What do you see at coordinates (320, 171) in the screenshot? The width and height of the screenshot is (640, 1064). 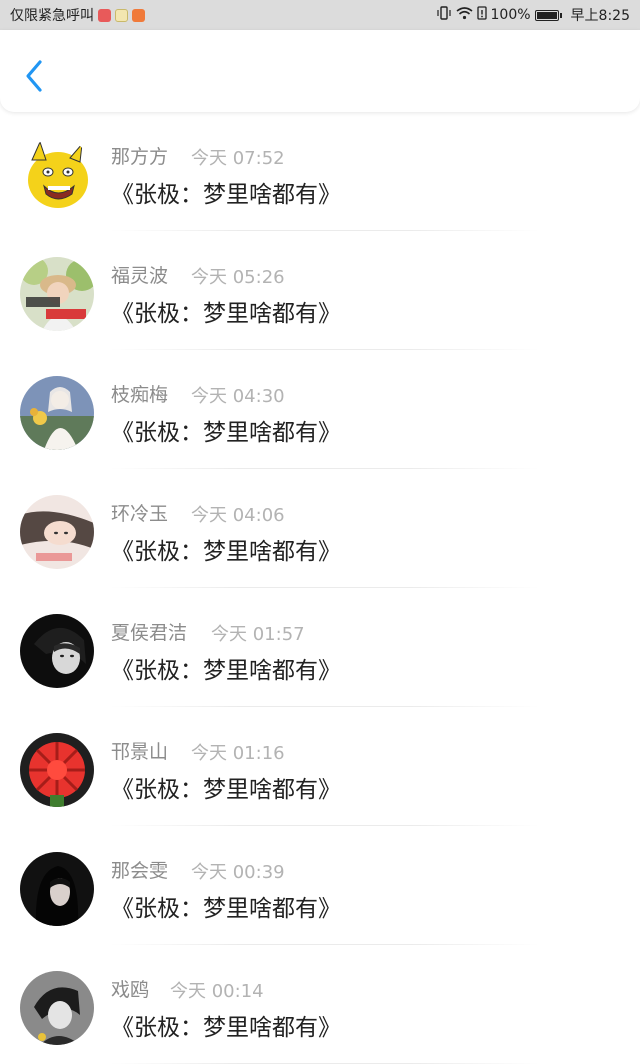 I see `list-item: 那方方 今天 07:52 《张极：梦里啥都有》` at bounding box center [320, 171].